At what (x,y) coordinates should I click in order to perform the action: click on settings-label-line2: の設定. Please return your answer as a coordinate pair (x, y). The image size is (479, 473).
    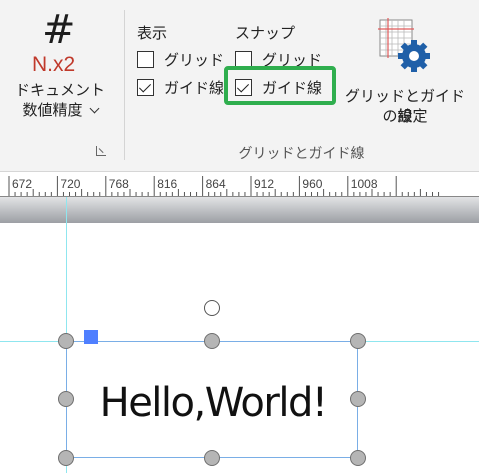
    Looking at the image, I should click on (405, 116).